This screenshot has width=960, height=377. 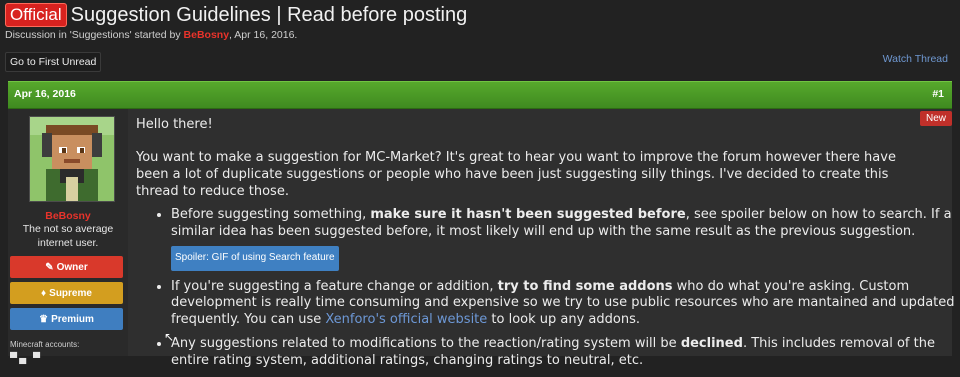 What do you see at coordinates (935, 118) in the screenshot?
I see `new-post-badge: New` at bounding box center [935, 118].